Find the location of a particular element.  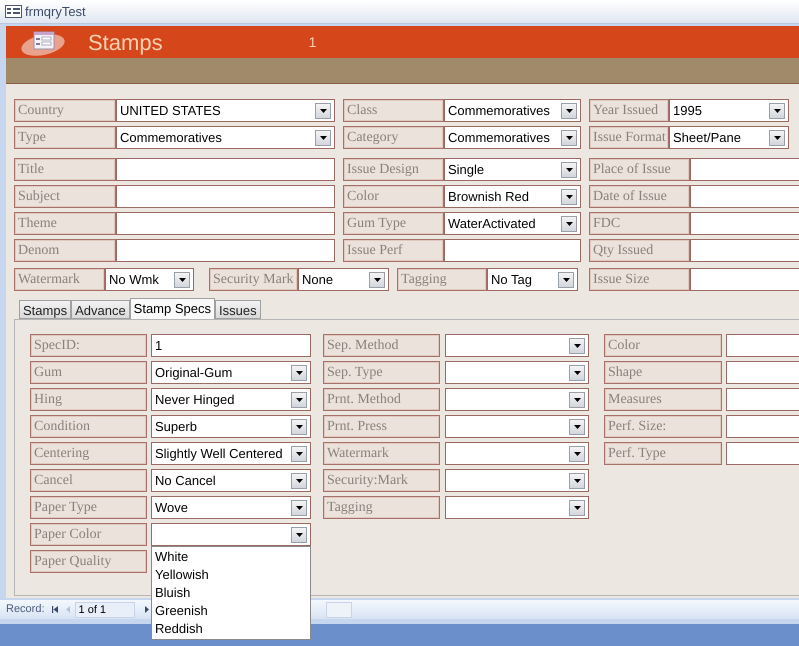

tab: Issues is located at coordinates (238, 309).